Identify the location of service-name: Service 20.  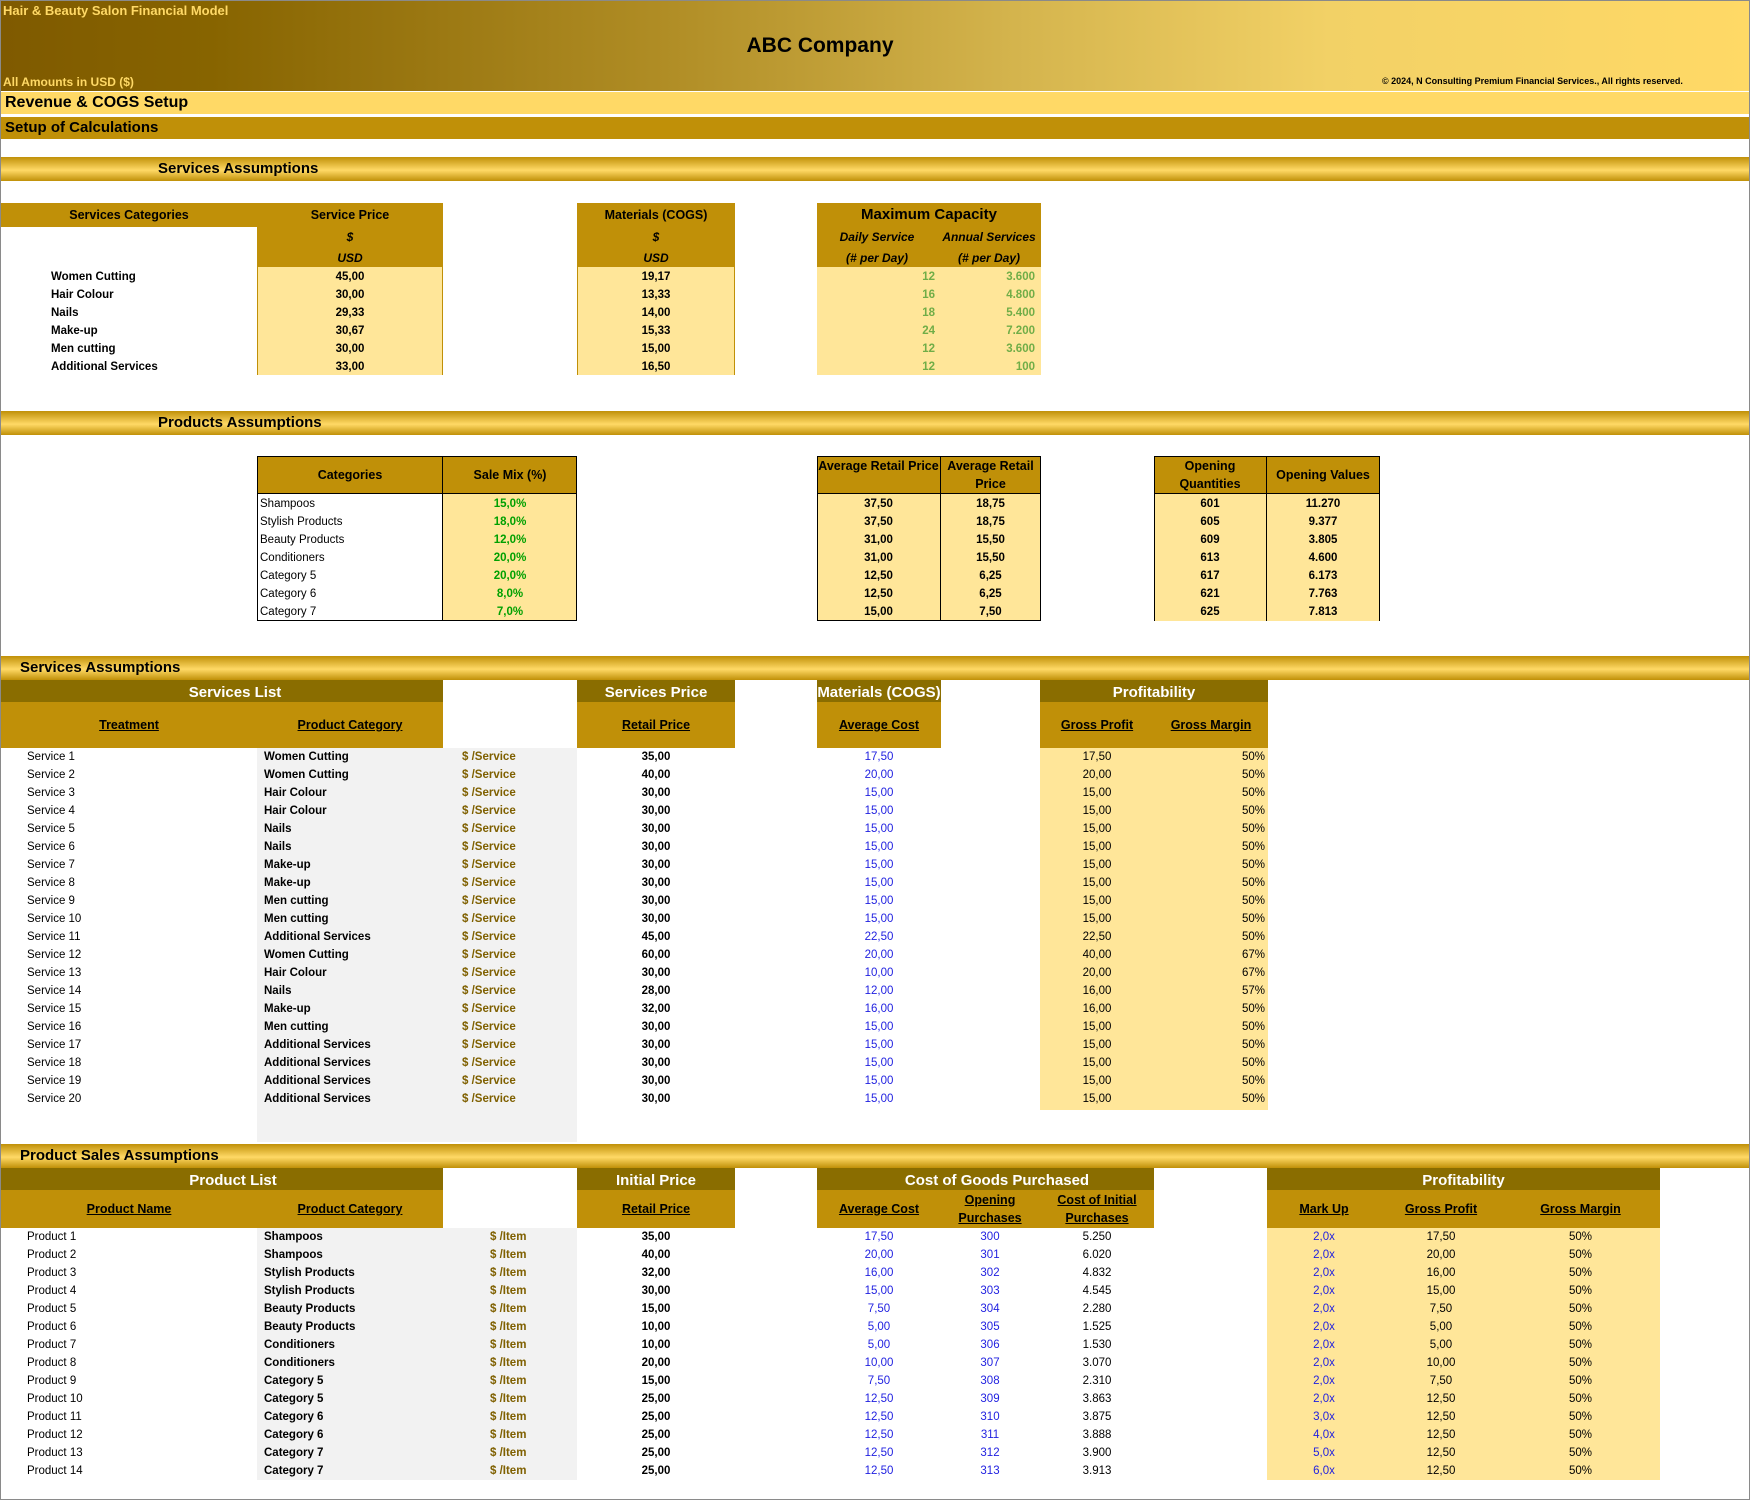
(54, 1099).